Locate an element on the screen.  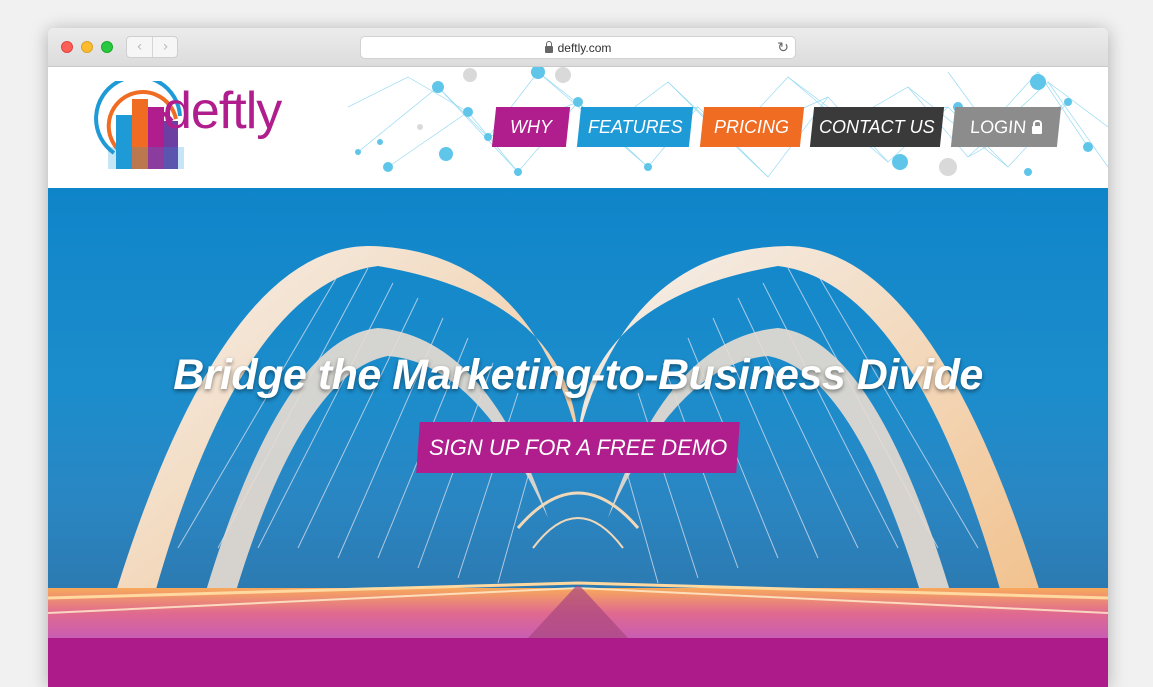
nav-login-label: LOGIN is located at coordinates (998, 127).